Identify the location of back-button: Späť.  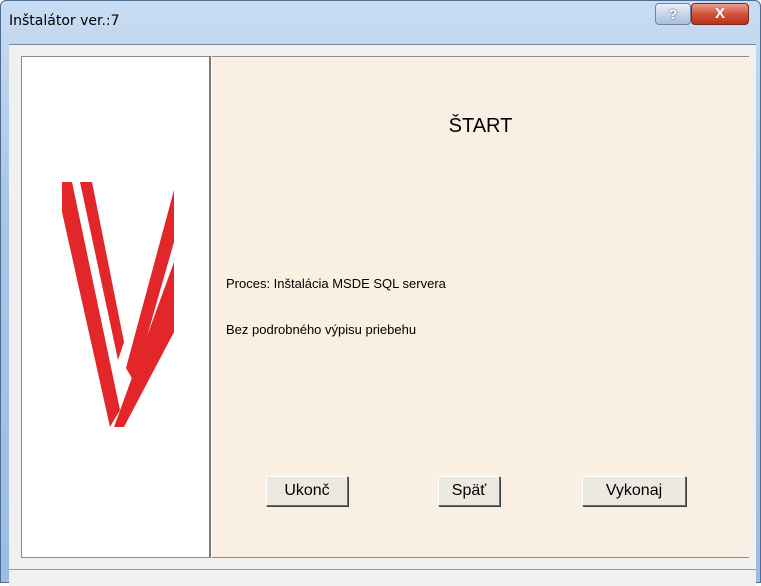
(469, 491).